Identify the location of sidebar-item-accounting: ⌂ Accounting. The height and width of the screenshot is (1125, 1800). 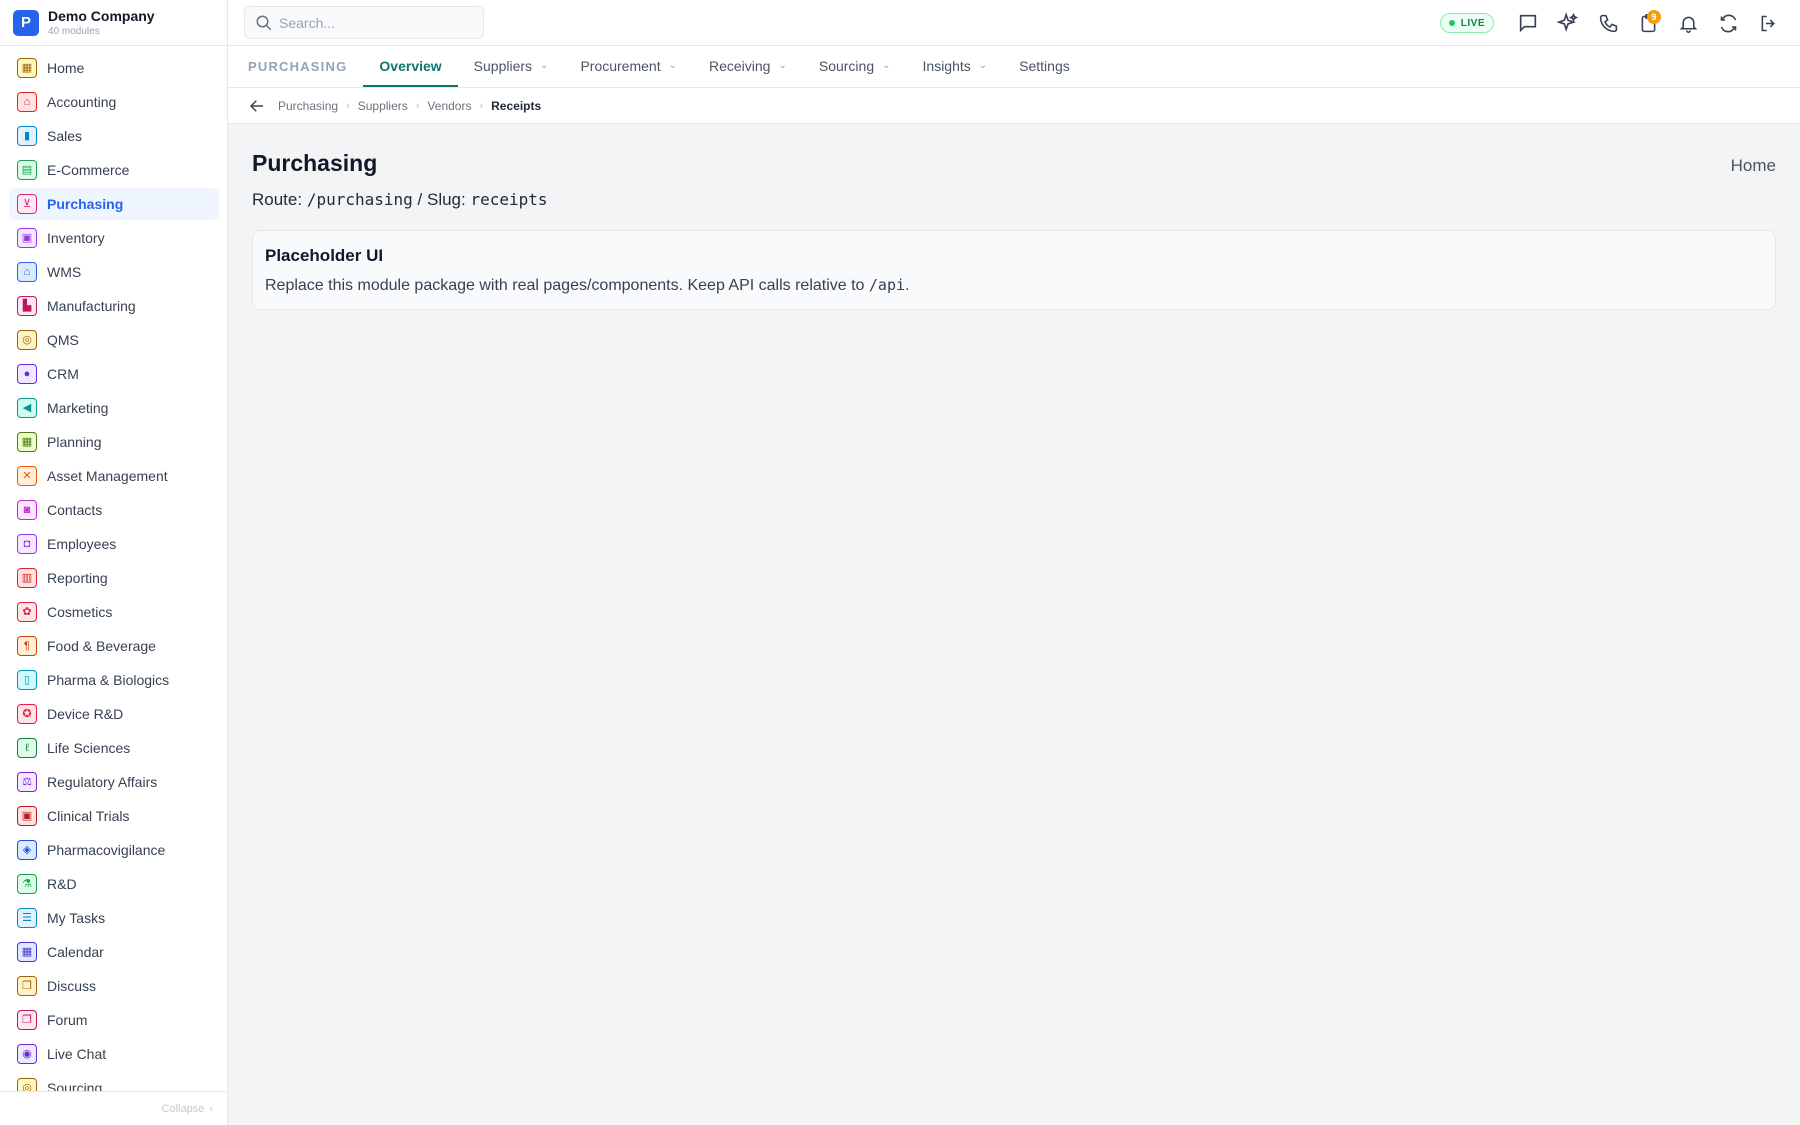
(114, 102).